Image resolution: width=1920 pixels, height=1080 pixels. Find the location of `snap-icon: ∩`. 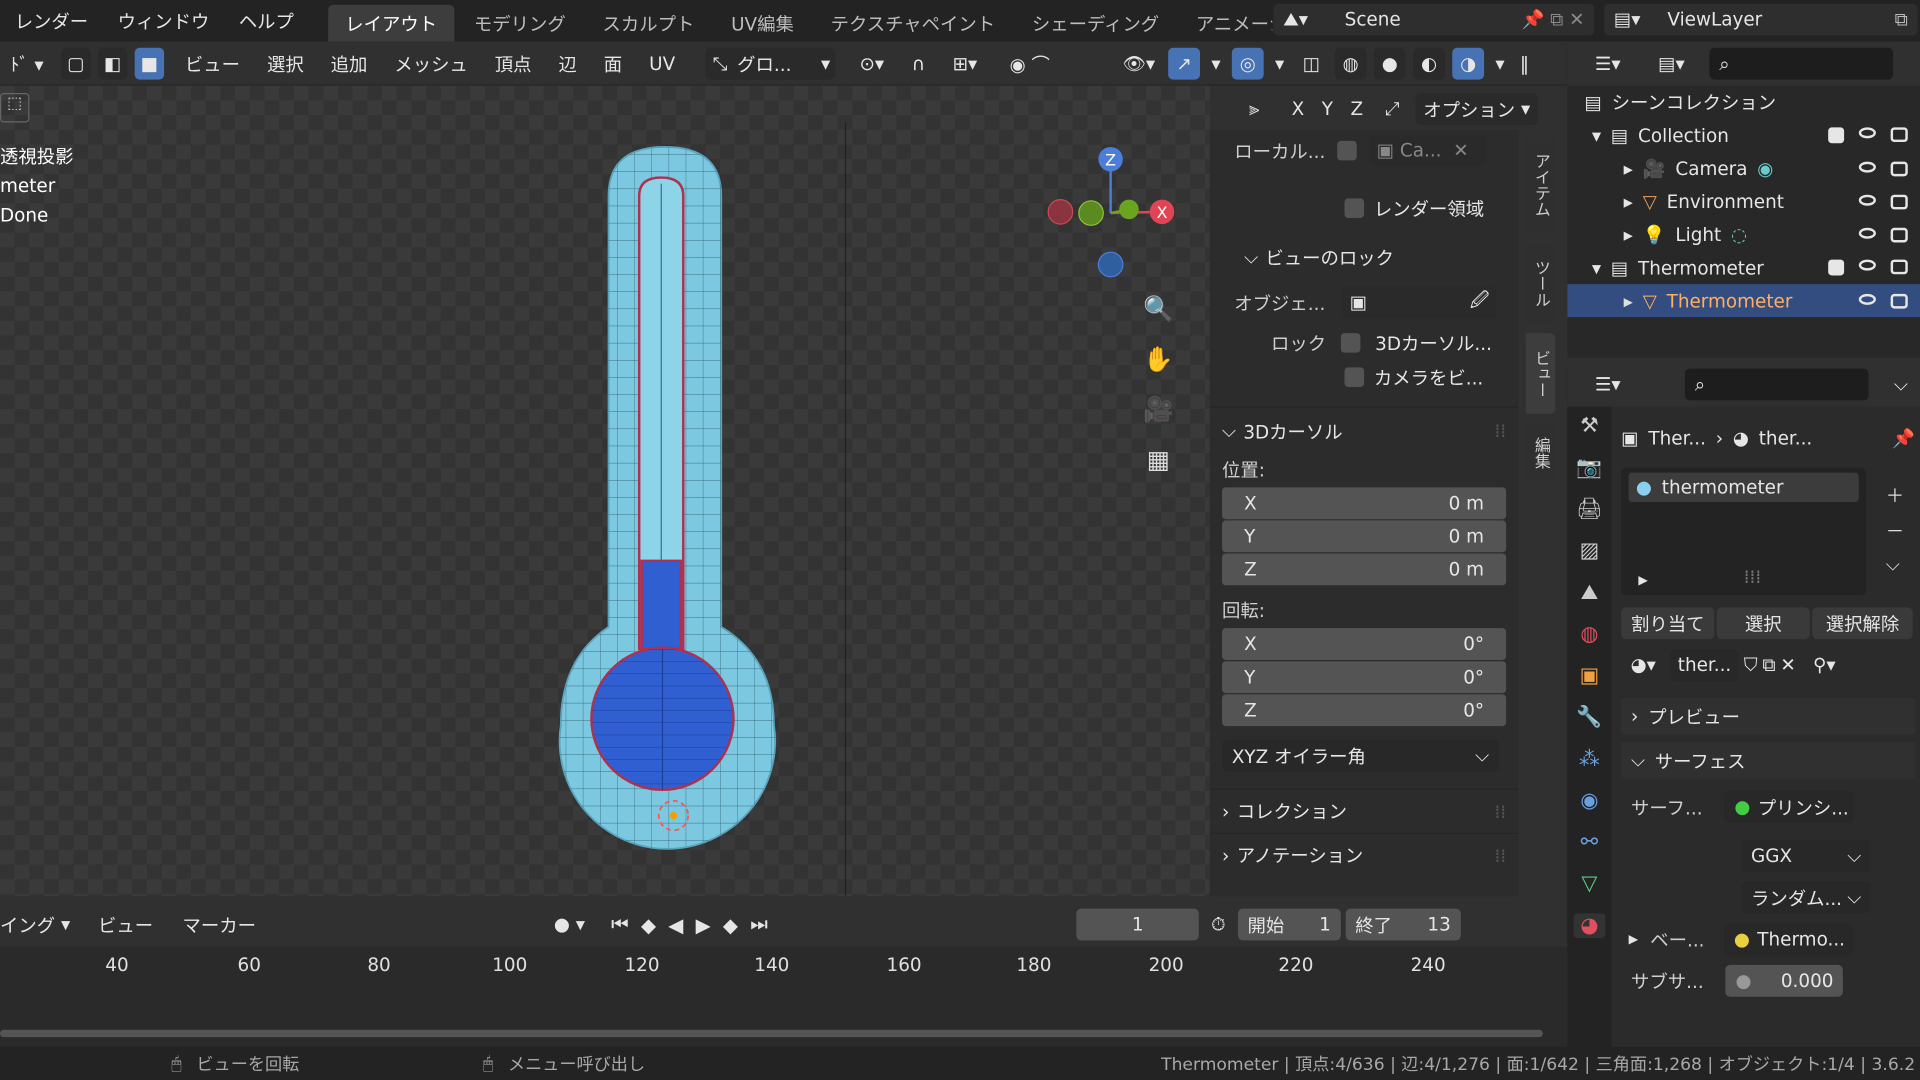

snap-icon: ∩ is located at coordinates (918, 64).